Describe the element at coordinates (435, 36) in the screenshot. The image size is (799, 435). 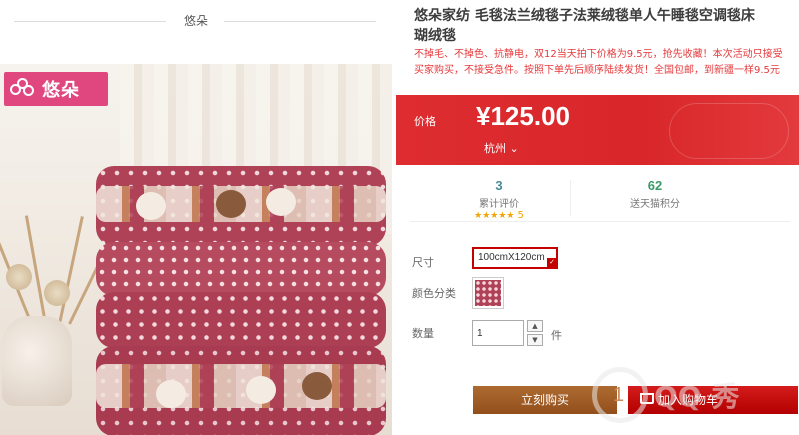
I see `product-title-cont: 瑚绒毯` at that location.